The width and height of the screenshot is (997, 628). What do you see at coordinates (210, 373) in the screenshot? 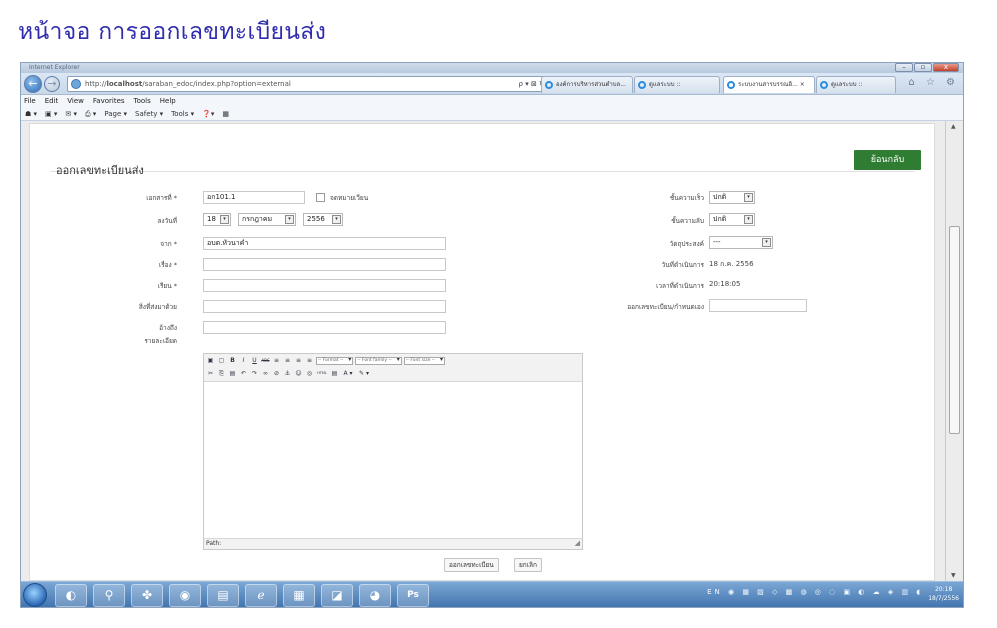
I see `cut-icon: ✂` at bounding box center [210, 373].